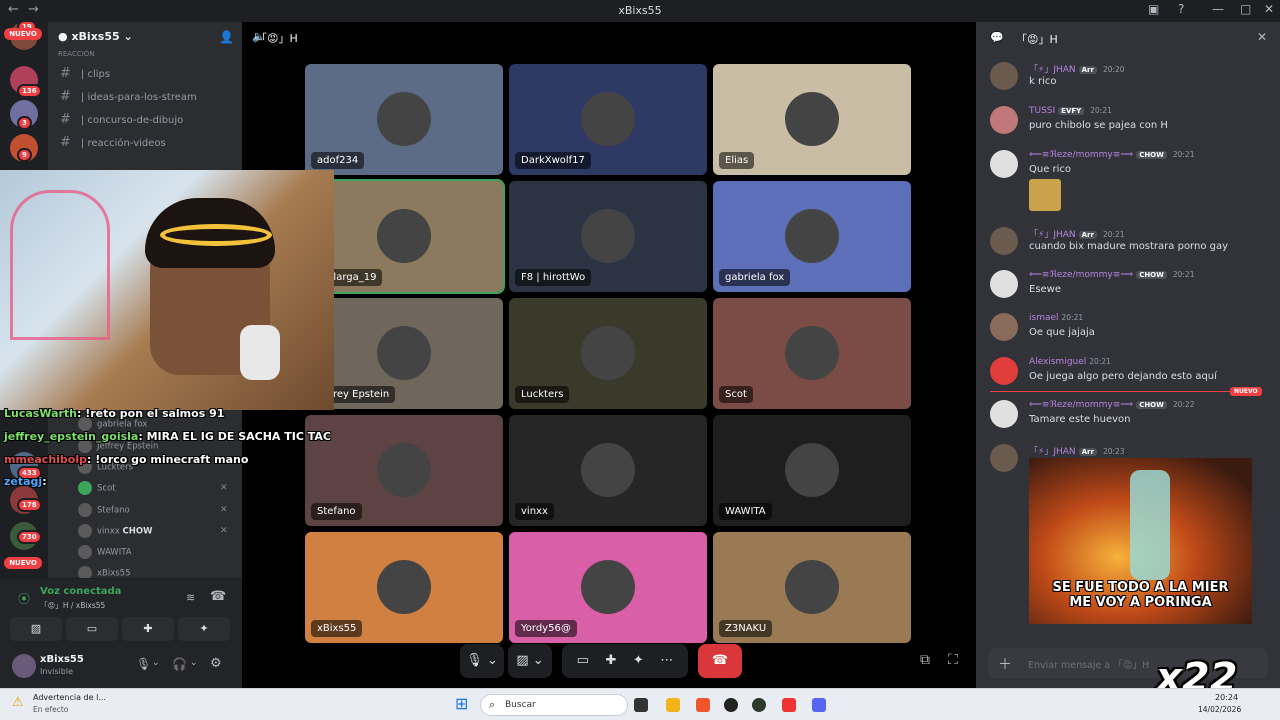 The width and height of the screenshot is (1280, 720). I want to click on minimize-icon: —, so click(1218, 9).